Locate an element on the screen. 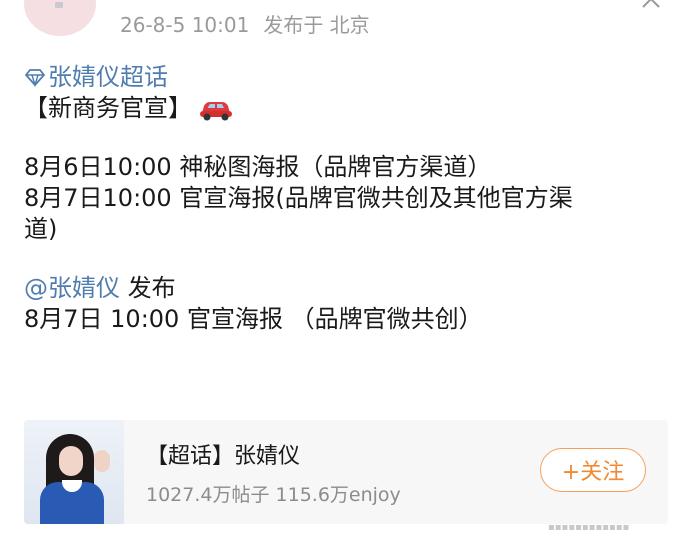 Image resolution: width=690 pixels, height=536 pixels. schedule-line: 8月6日10:00 神秘图海报（品牌官方渠道） is located at coordinates (258, 167).